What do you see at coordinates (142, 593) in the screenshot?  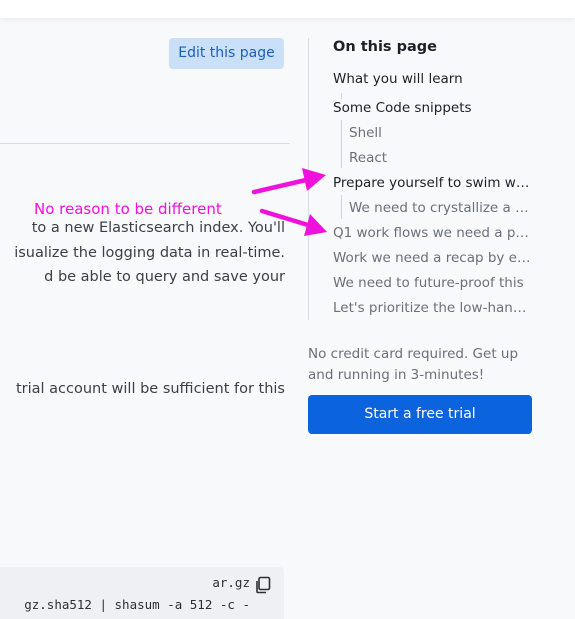 I see `code-block: ar.gz gz.sha512 | shasum -a 512 -c -` at bounding box center [142, 593].